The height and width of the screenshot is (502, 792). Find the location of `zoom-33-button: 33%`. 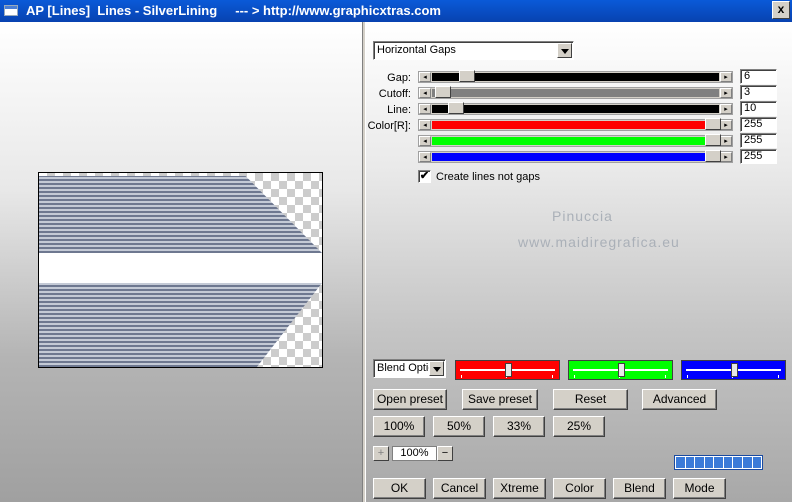

zoom-33-button: 33% is located at coordinates (519, 426).